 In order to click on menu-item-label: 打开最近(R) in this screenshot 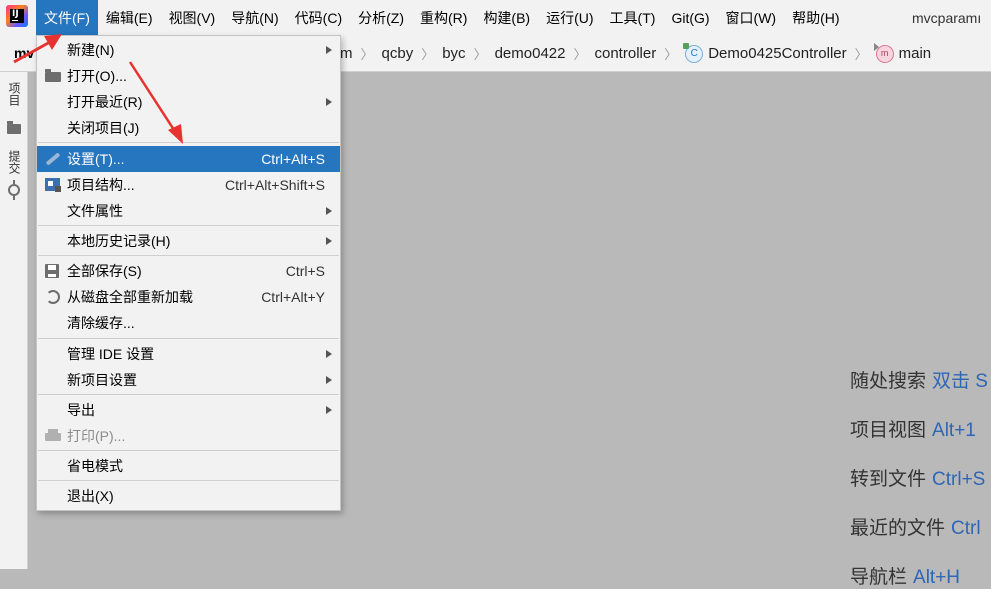, I will do `click(105, 102)`.